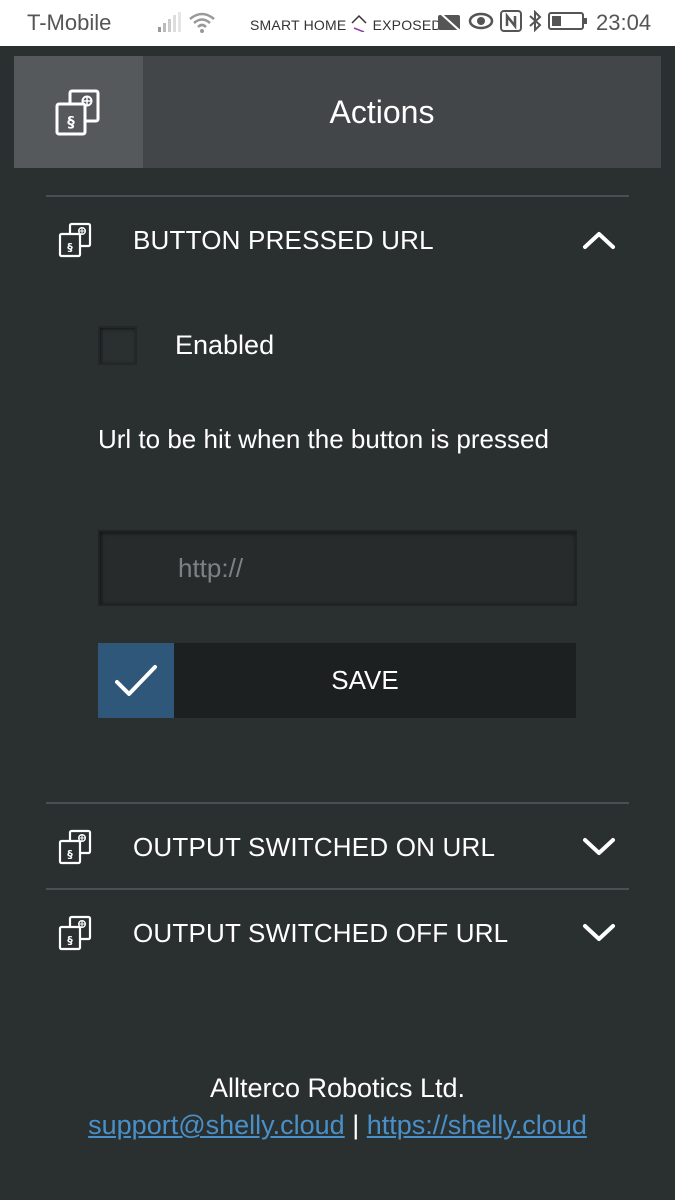 The width and height of the screenshot is (675, 1200). I want to click on signal-icon, so click(170, 24).